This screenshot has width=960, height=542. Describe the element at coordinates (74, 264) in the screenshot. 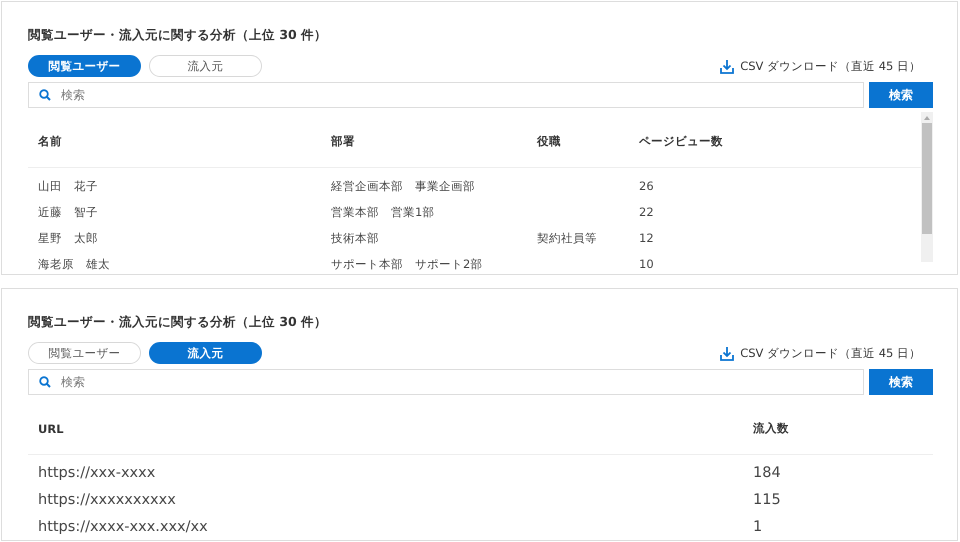

I see `table-cell-text: 海老原 雄太` at that location.